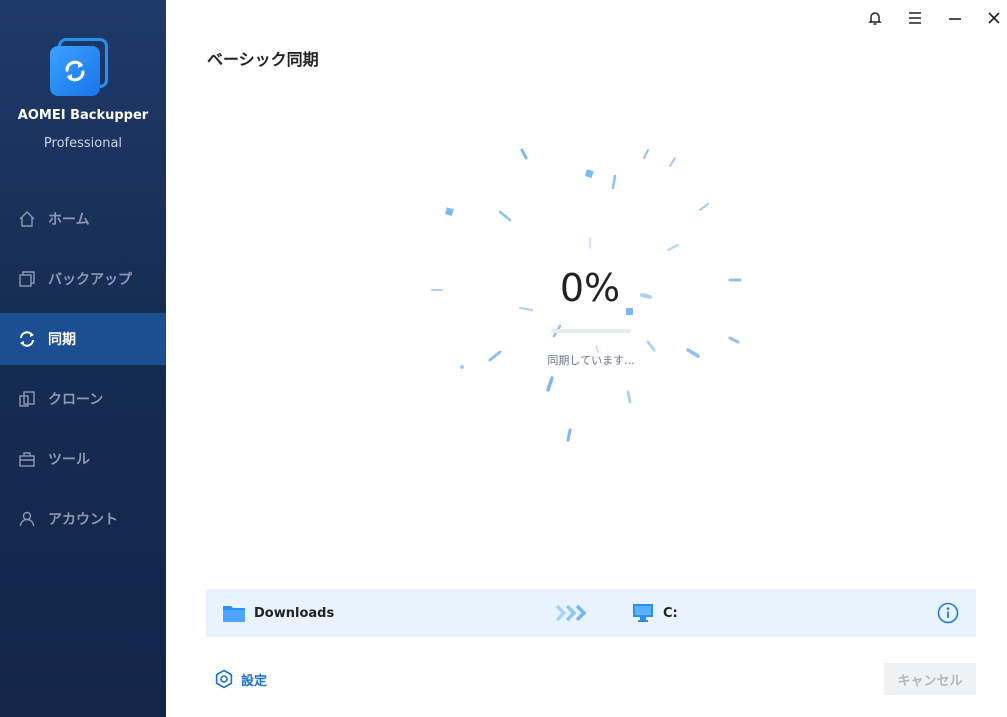  What do you see at coordinates (590, 288) in the screenshot?
I see `progress-percent: 0%` at bounding box center [590, 288].